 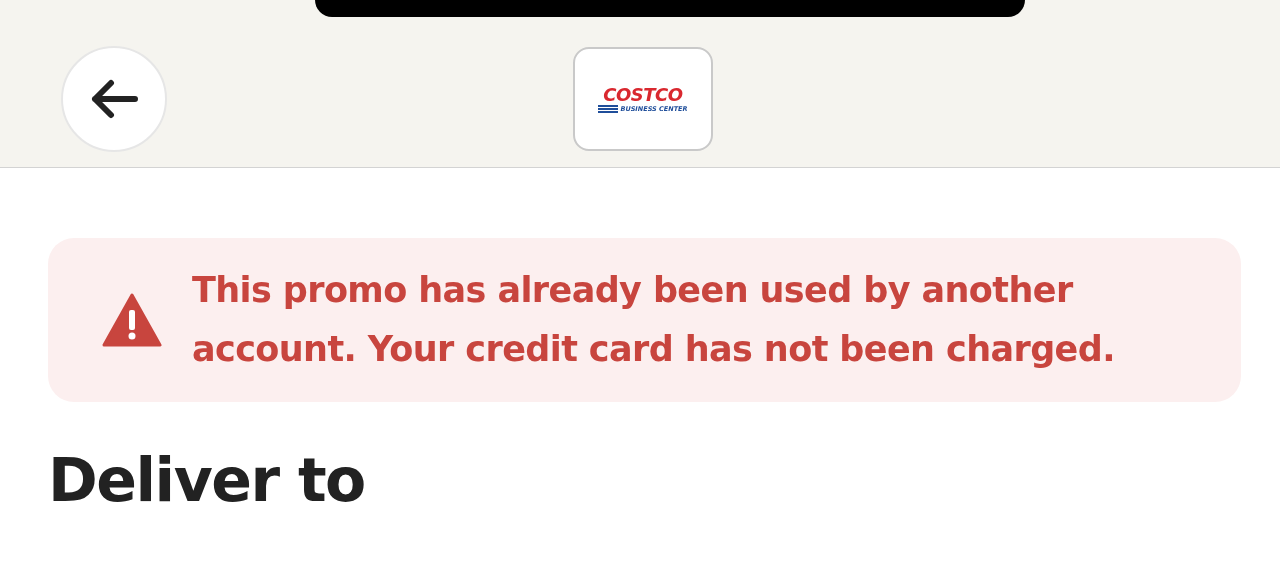 I want to click on section-title: Deliver to, so click(x=207, y=480).